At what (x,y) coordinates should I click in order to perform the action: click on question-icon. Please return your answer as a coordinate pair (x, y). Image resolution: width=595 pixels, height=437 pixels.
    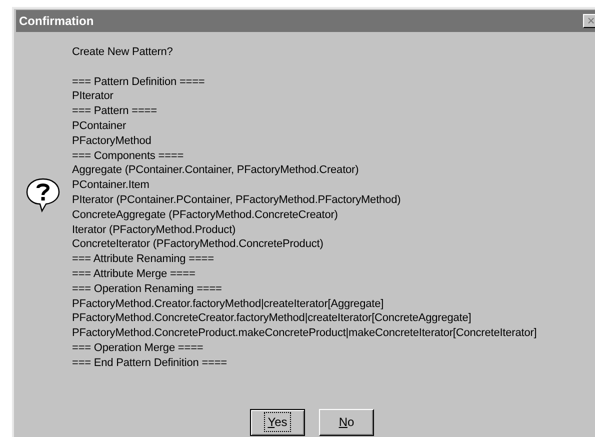
    Looking at the image, I should click on (43, 195).